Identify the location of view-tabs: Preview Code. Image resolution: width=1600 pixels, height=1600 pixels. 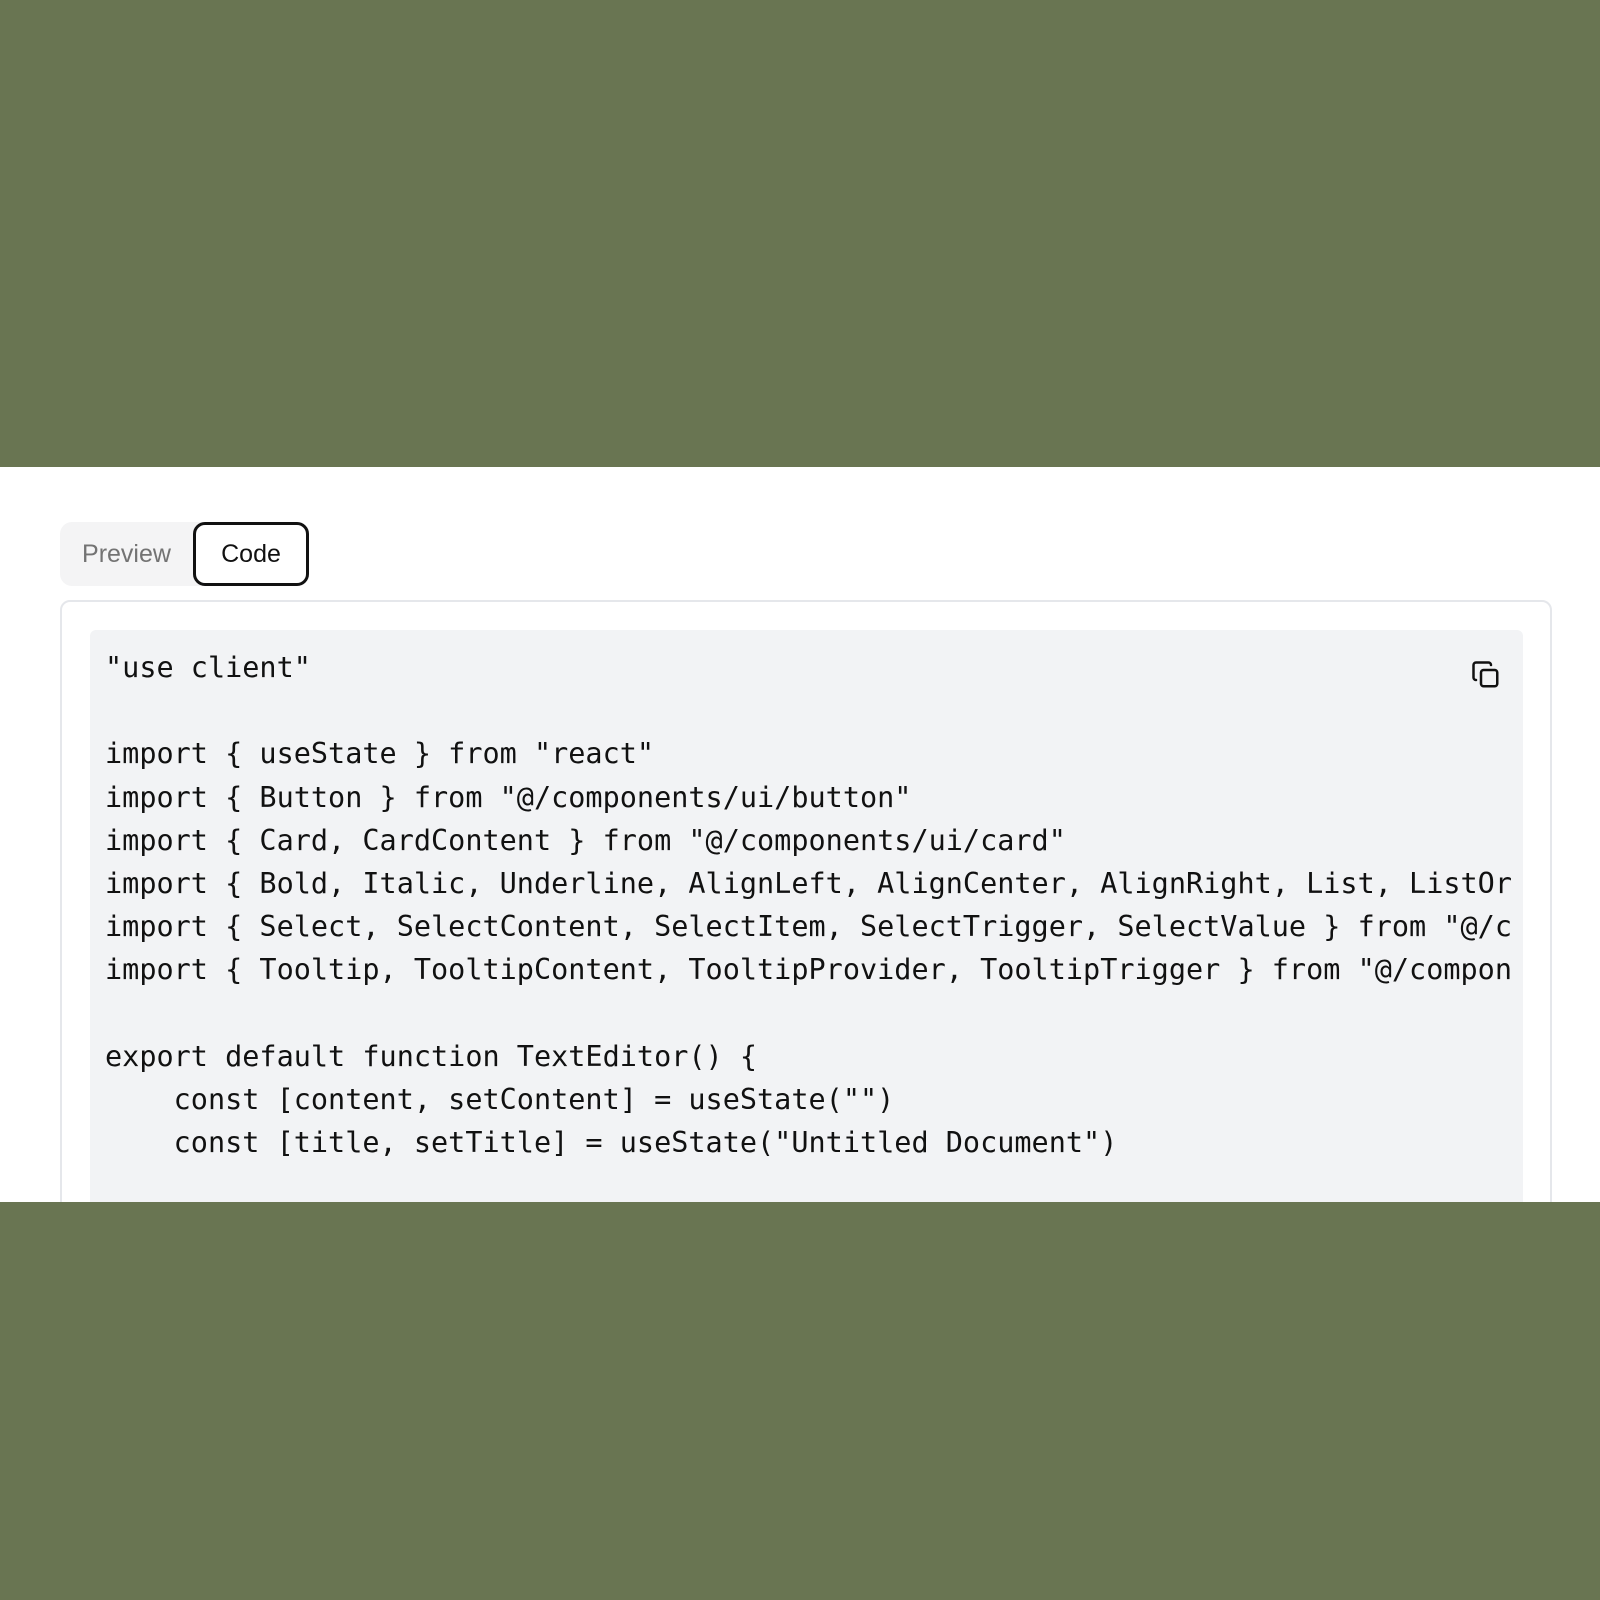
(184, 554).